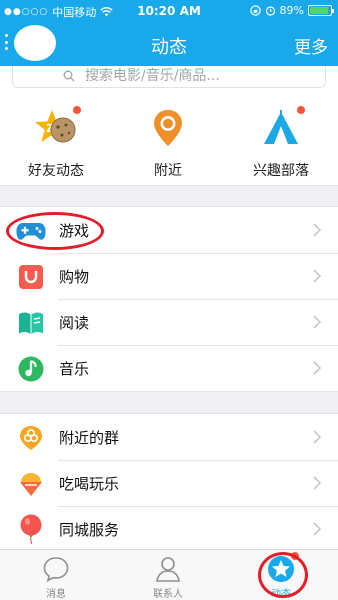 Image resolution: width=338 pixels, height=600 pixels. I want to click on page-title: 动态, so click(169, 47).